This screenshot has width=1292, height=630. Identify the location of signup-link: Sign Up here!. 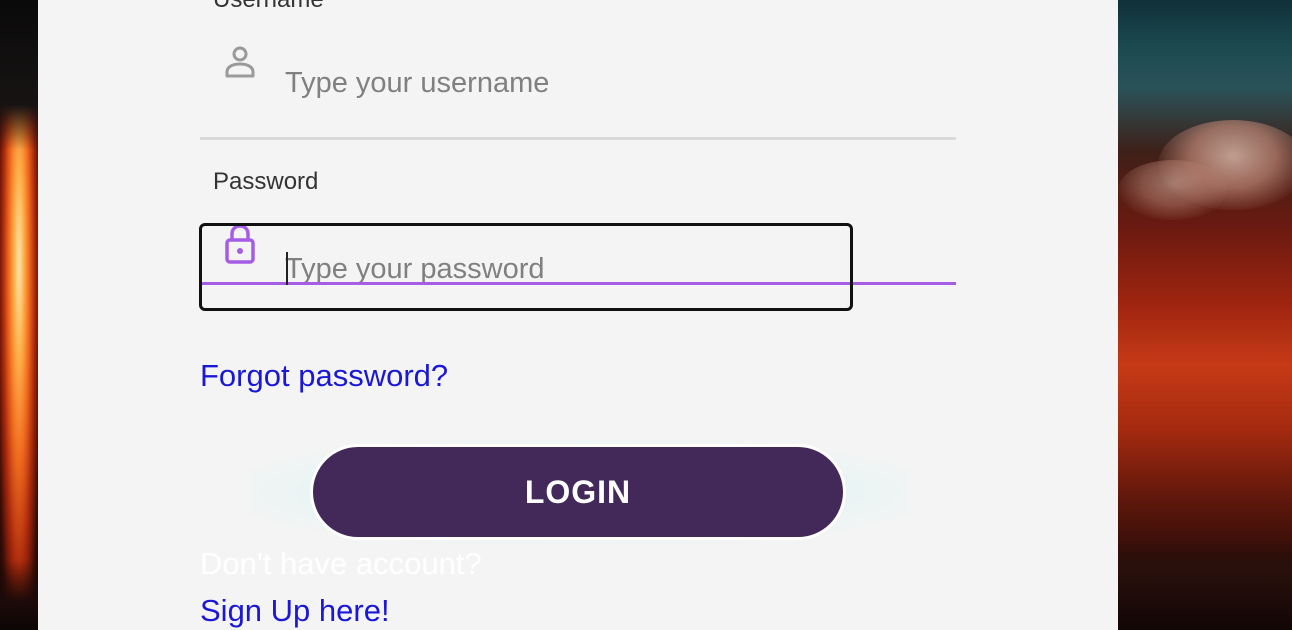
(295, 611).